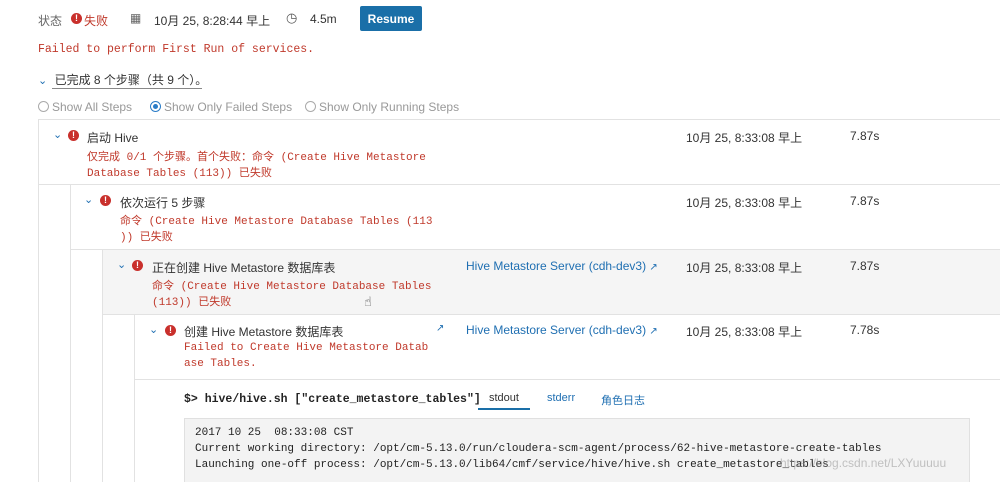 This screenshot has height=482, width=1000. What do you see at coordinates (504, 409) in the screenshot?
I see `active-tab-indicator` at bounding box center [504, 409].